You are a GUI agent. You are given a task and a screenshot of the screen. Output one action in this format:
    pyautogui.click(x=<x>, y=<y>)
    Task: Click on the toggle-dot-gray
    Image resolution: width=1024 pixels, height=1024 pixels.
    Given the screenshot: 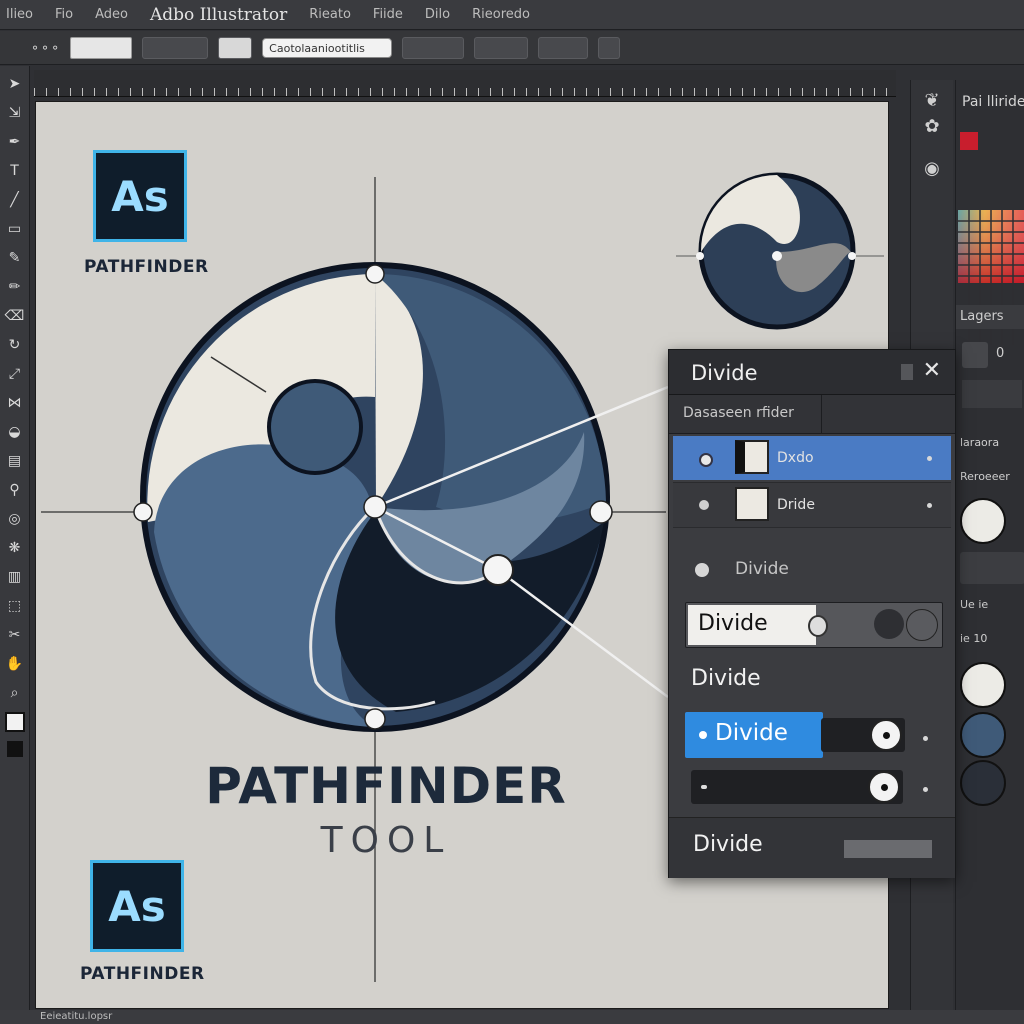 What is the action you would take?
    pyautogui.click(x=922, y=625)
    